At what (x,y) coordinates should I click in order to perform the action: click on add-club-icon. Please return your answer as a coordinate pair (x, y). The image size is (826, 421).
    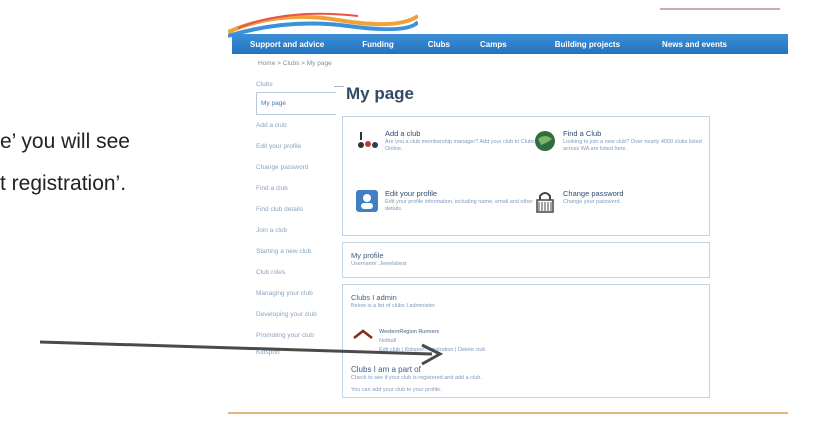
    Looking at the image, I should click on (368, 140).